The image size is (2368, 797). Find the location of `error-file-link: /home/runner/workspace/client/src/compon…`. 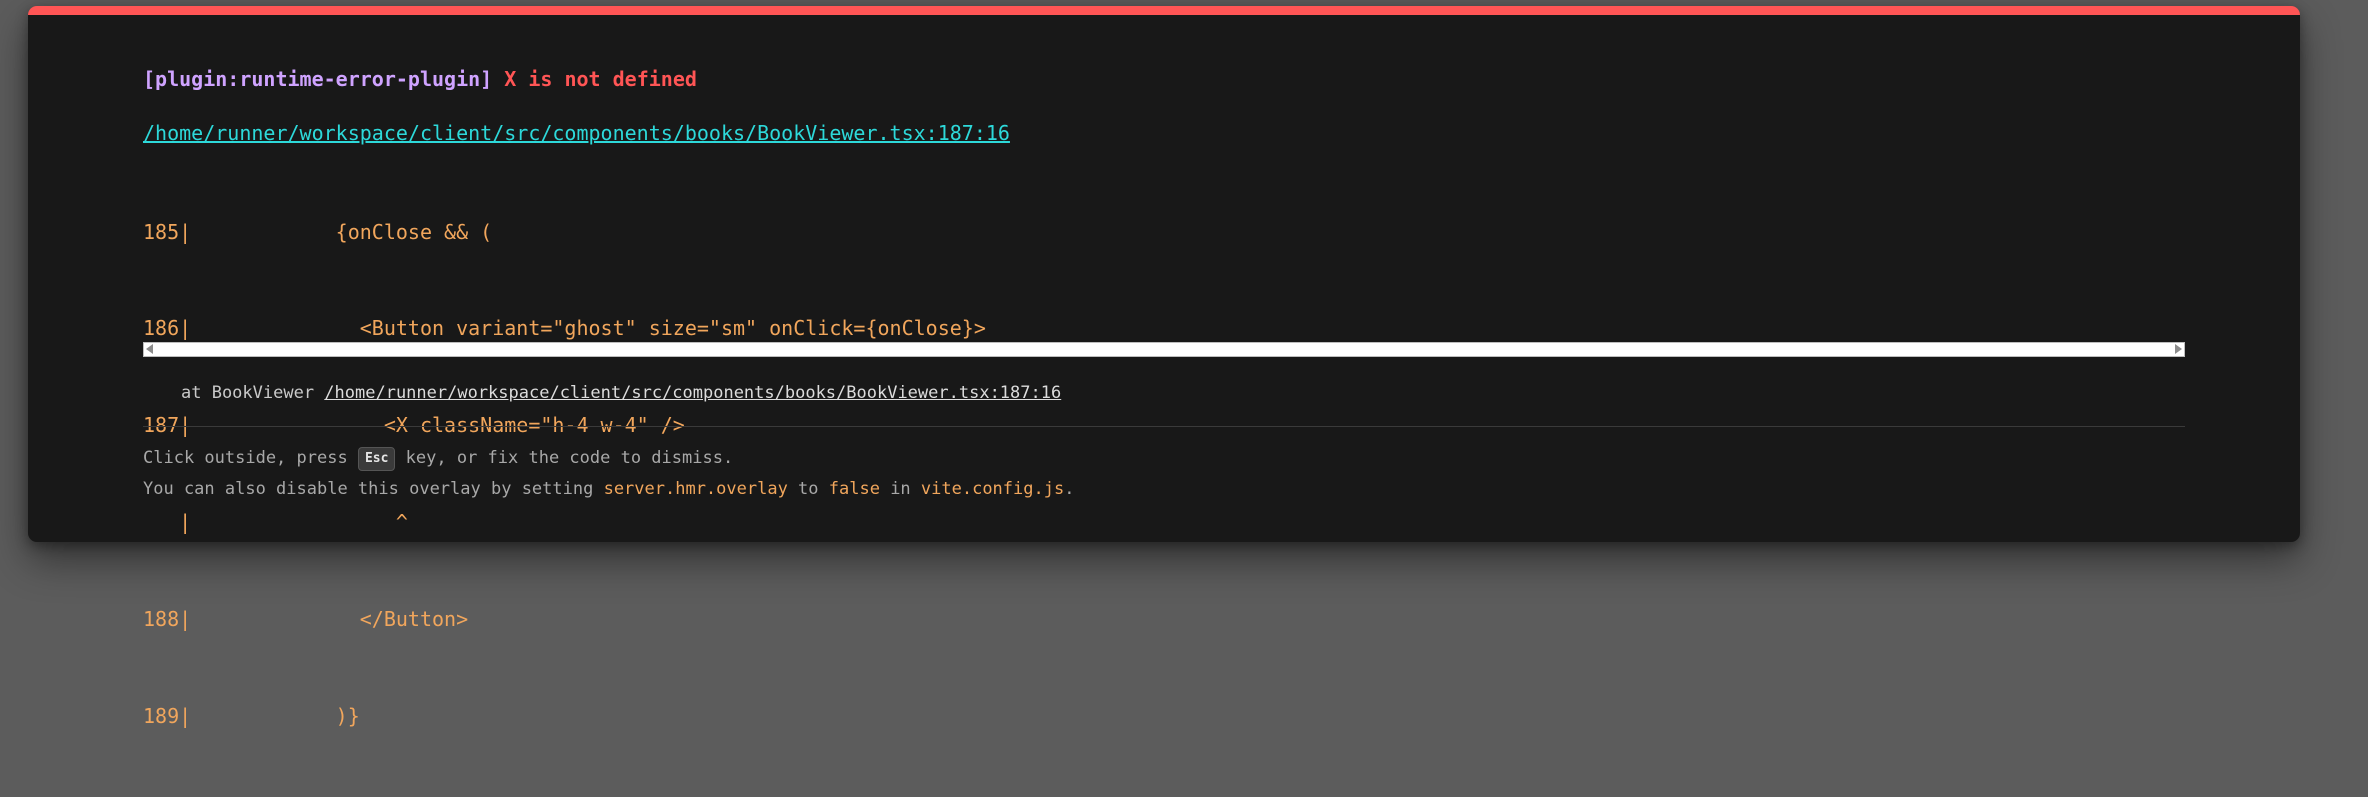

error-file-link: /home/runner/workspace/client/src/compon… is located at coordinates (576, 133).